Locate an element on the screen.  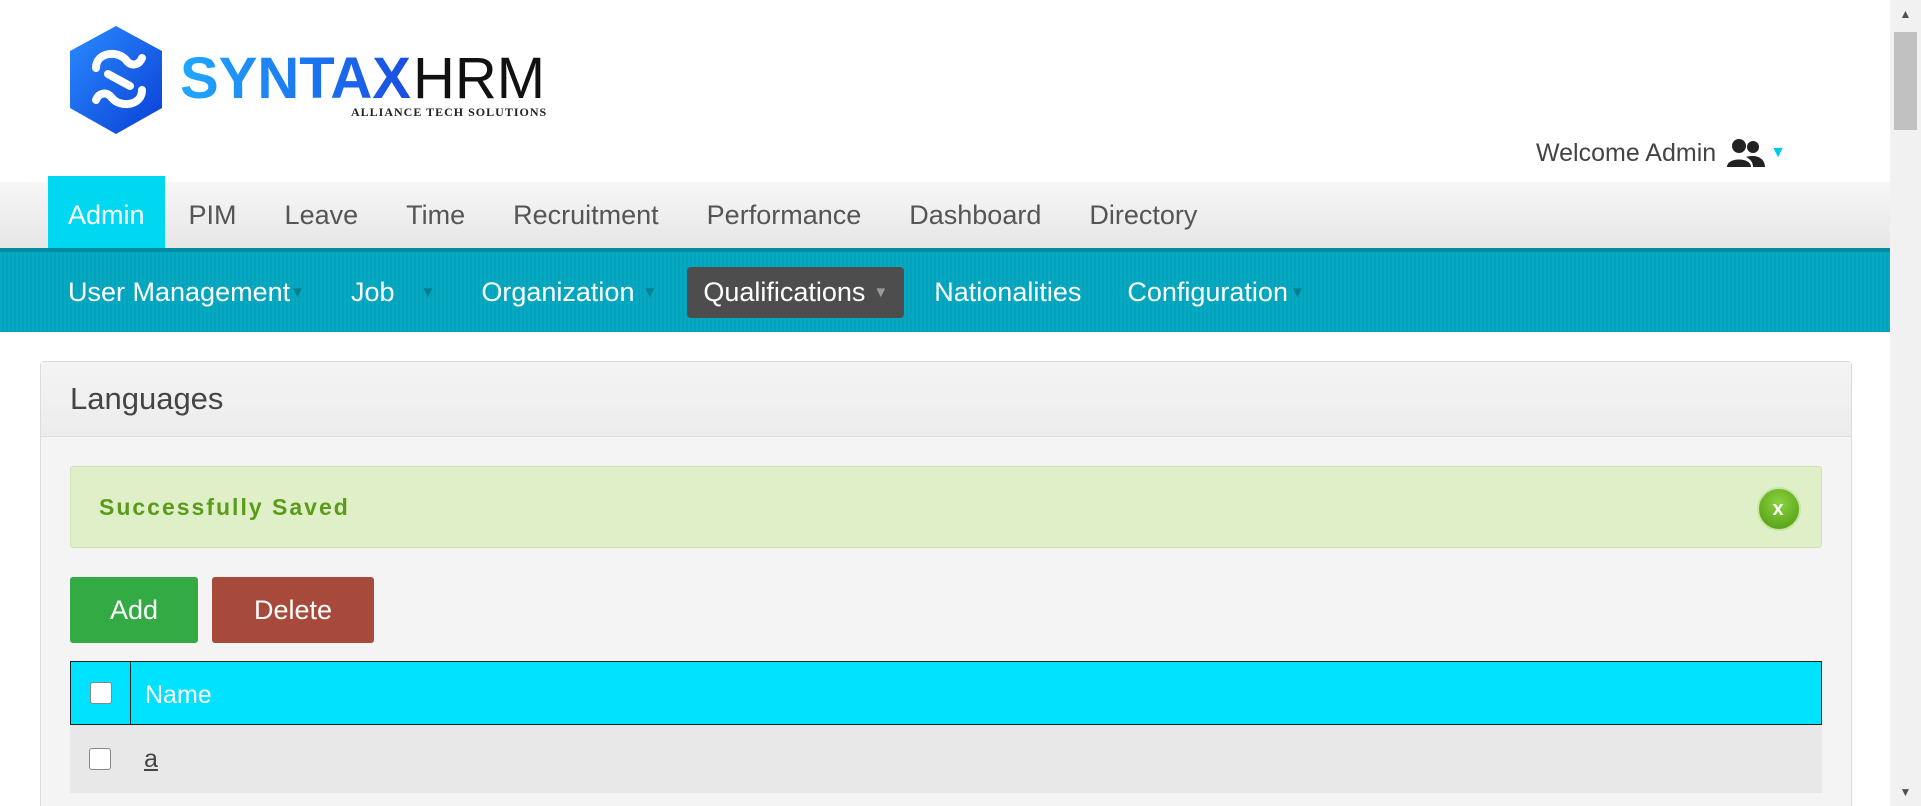
main-menu-leave: Leave is located at coordinates (322, 215).